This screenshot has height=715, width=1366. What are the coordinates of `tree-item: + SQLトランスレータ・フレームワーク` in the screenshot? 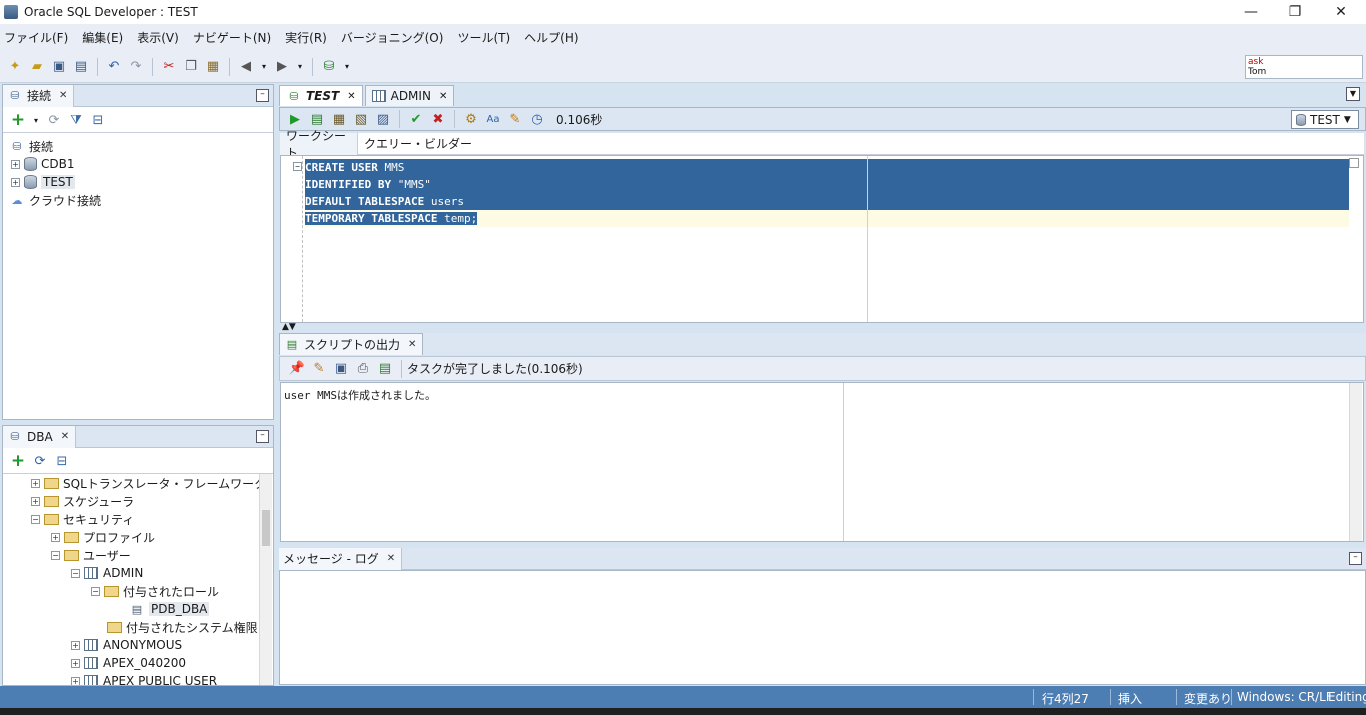 It's located at (145, 483).